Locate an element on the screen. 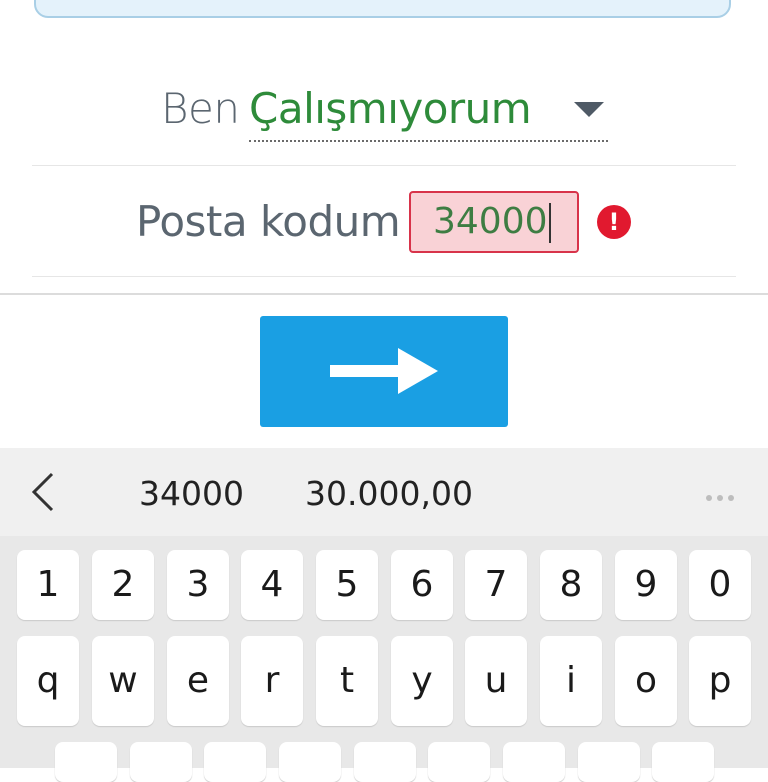 The width and height of the screenshot is (768, 782). key-2: 2 is located at coordinates (123, 585).